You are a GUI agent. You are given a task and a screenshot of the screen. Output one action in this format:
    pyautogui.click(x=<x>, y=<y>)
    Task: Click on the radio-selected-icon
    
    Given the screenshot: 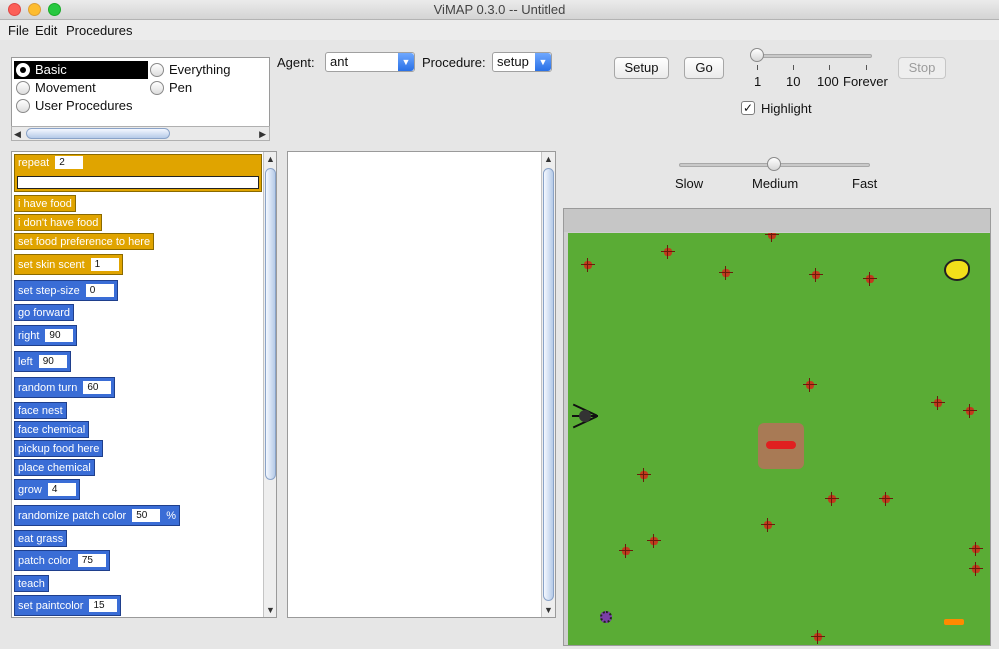 What is the action you would take?
    pyautogui.click(x=23, y=70)
    